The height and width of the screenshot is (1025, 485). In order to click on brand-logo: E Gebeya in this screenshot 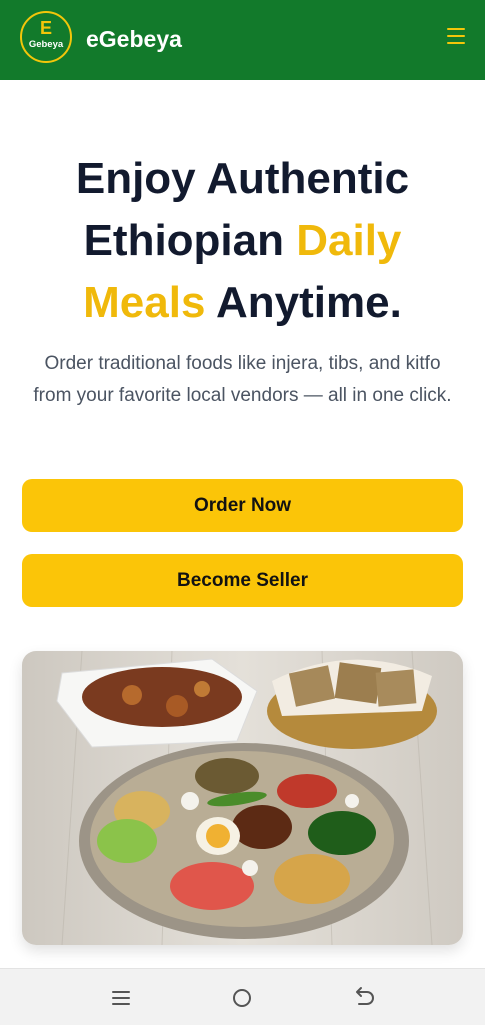, I will do `click(46, 37)`.